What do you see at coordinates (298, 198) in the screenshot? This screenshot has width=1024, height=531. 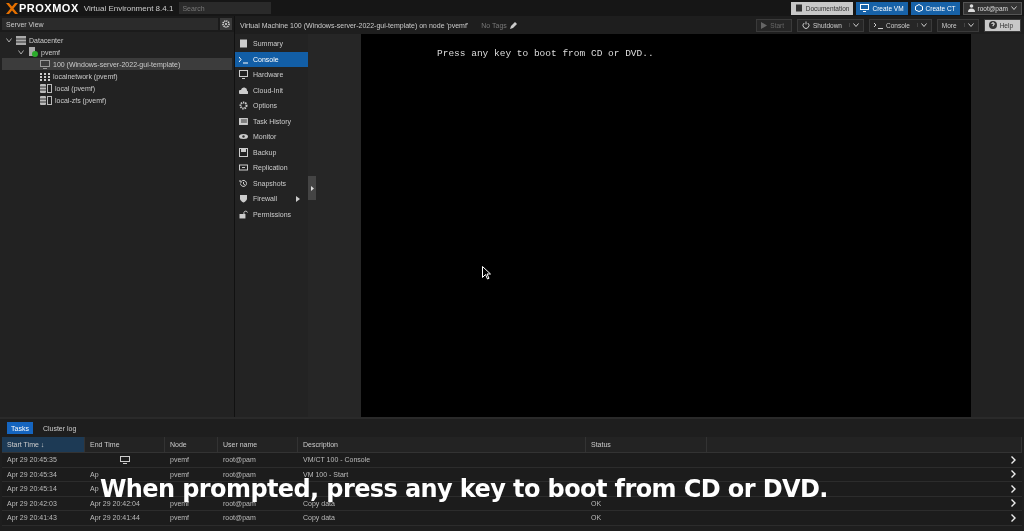 I see `submenu-arrow-icon` at bounding box center [298, 198].